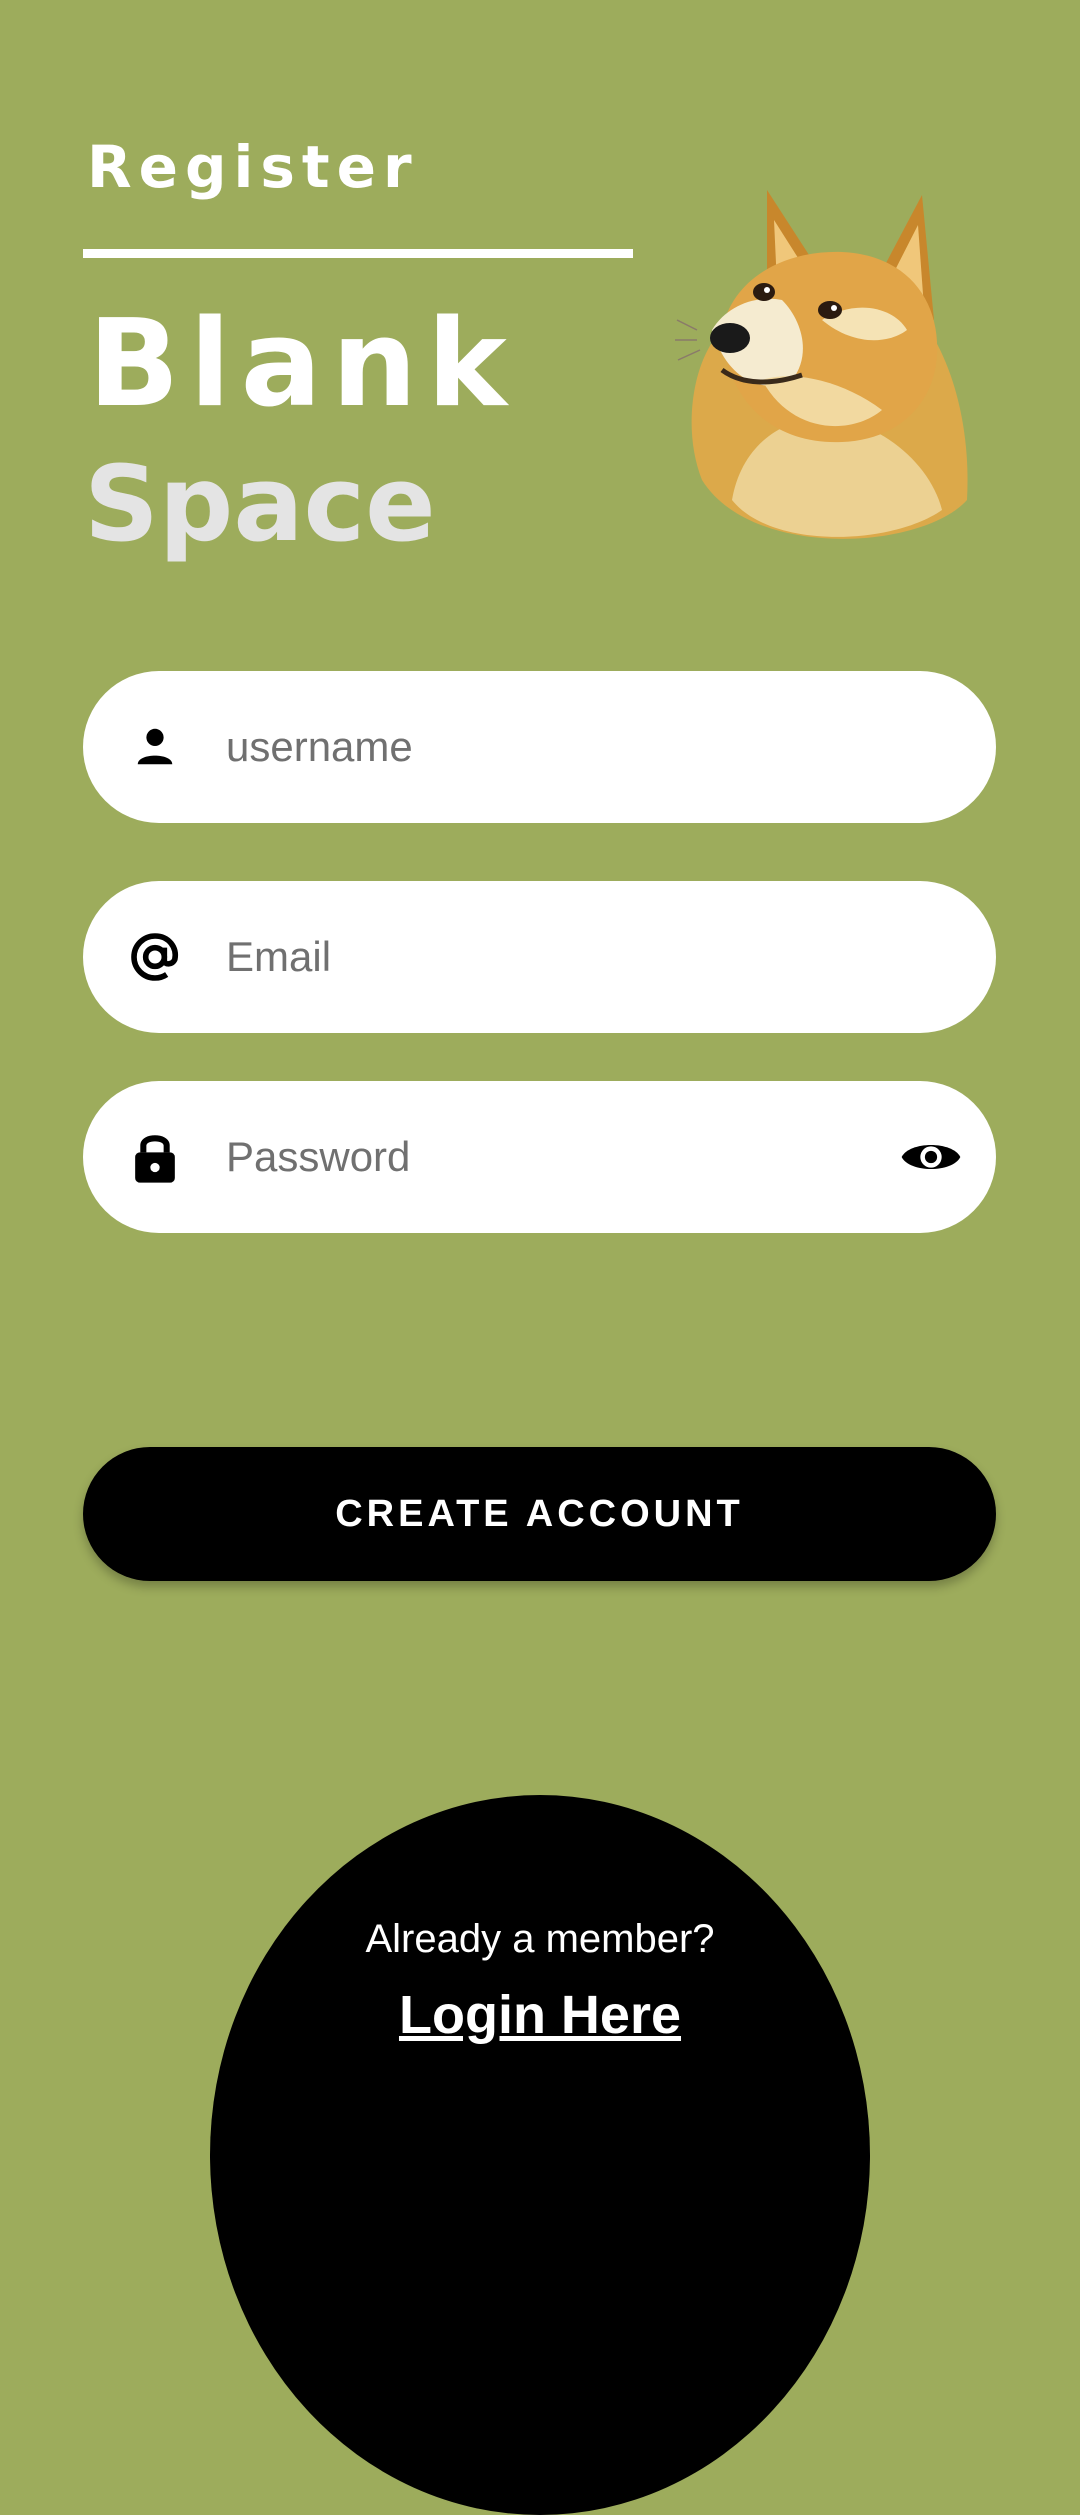 The image size is (1080, 2515). What do you see at coordinates (319, 747) in the screenshot?
I see `username-input: username` at bounding box center [319, 747].